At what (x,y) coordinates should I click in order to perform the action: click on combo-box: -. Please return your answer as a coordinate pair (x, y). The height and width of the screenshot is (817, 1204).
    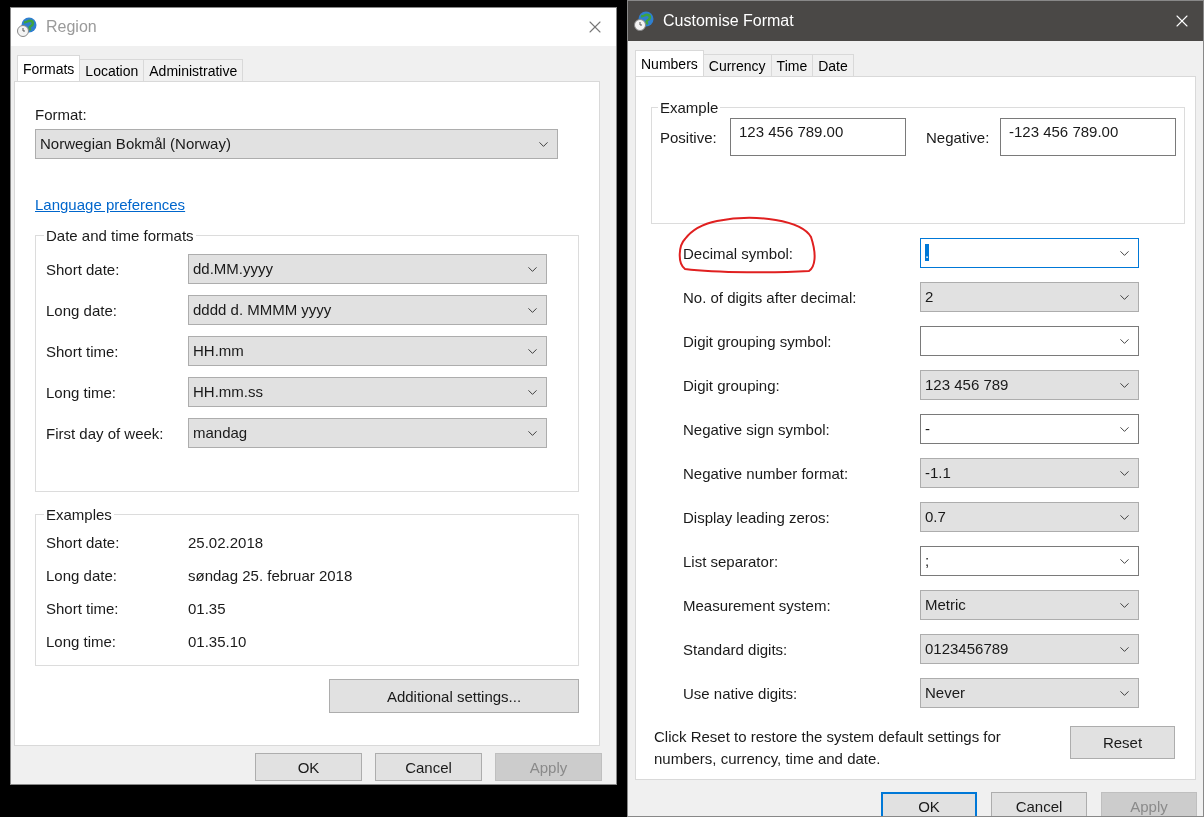
    Looking at the image, I should click on (1029, 429).